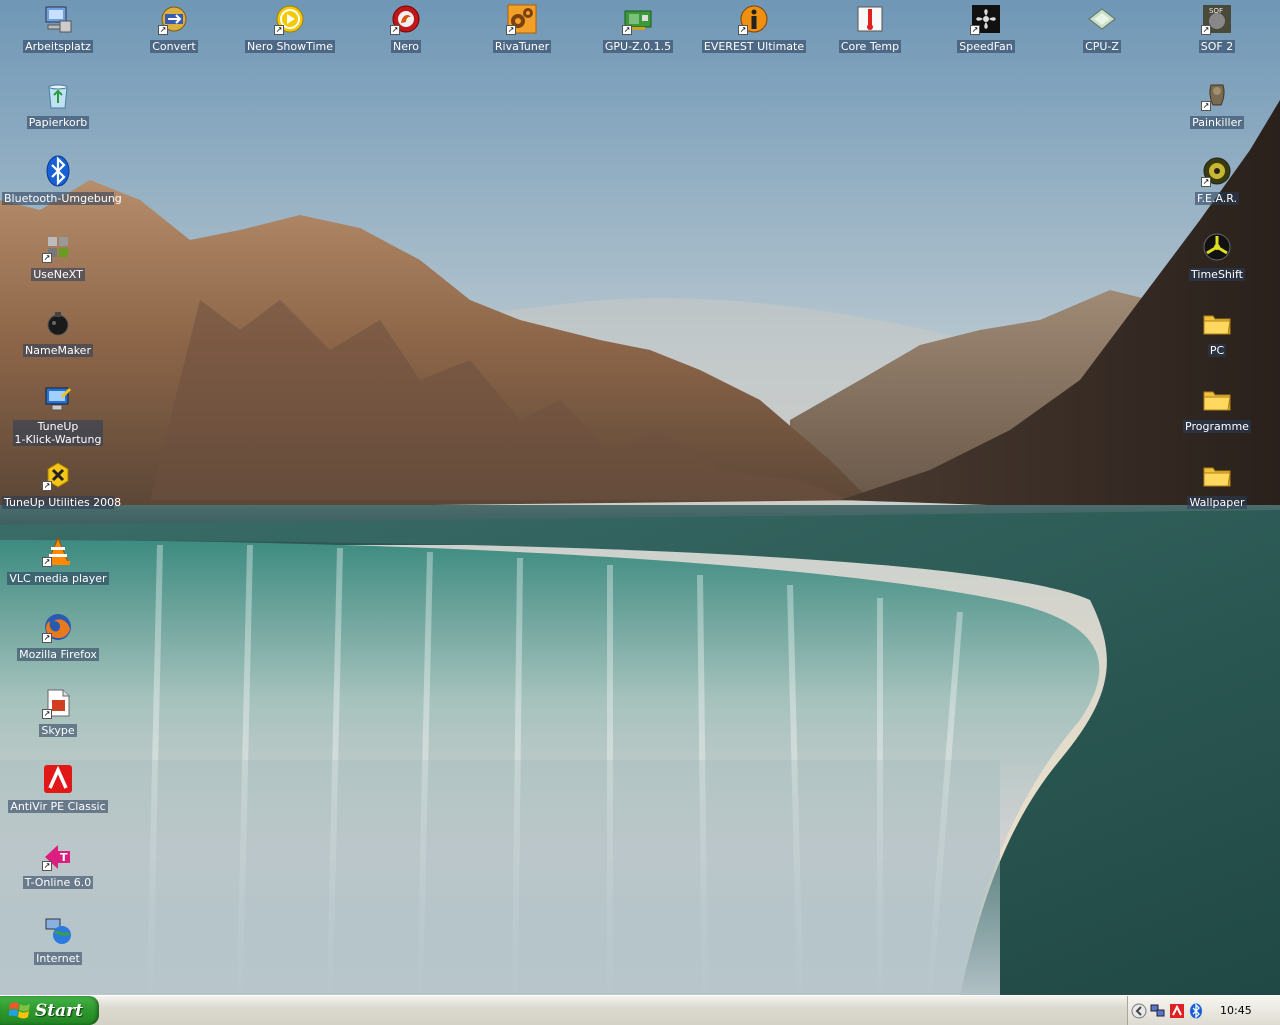  What do you see at coordinates (522, 46) in the screenshot?
I see `desktop-icon-label: RivaTuner` at bounding box center [522, 46].